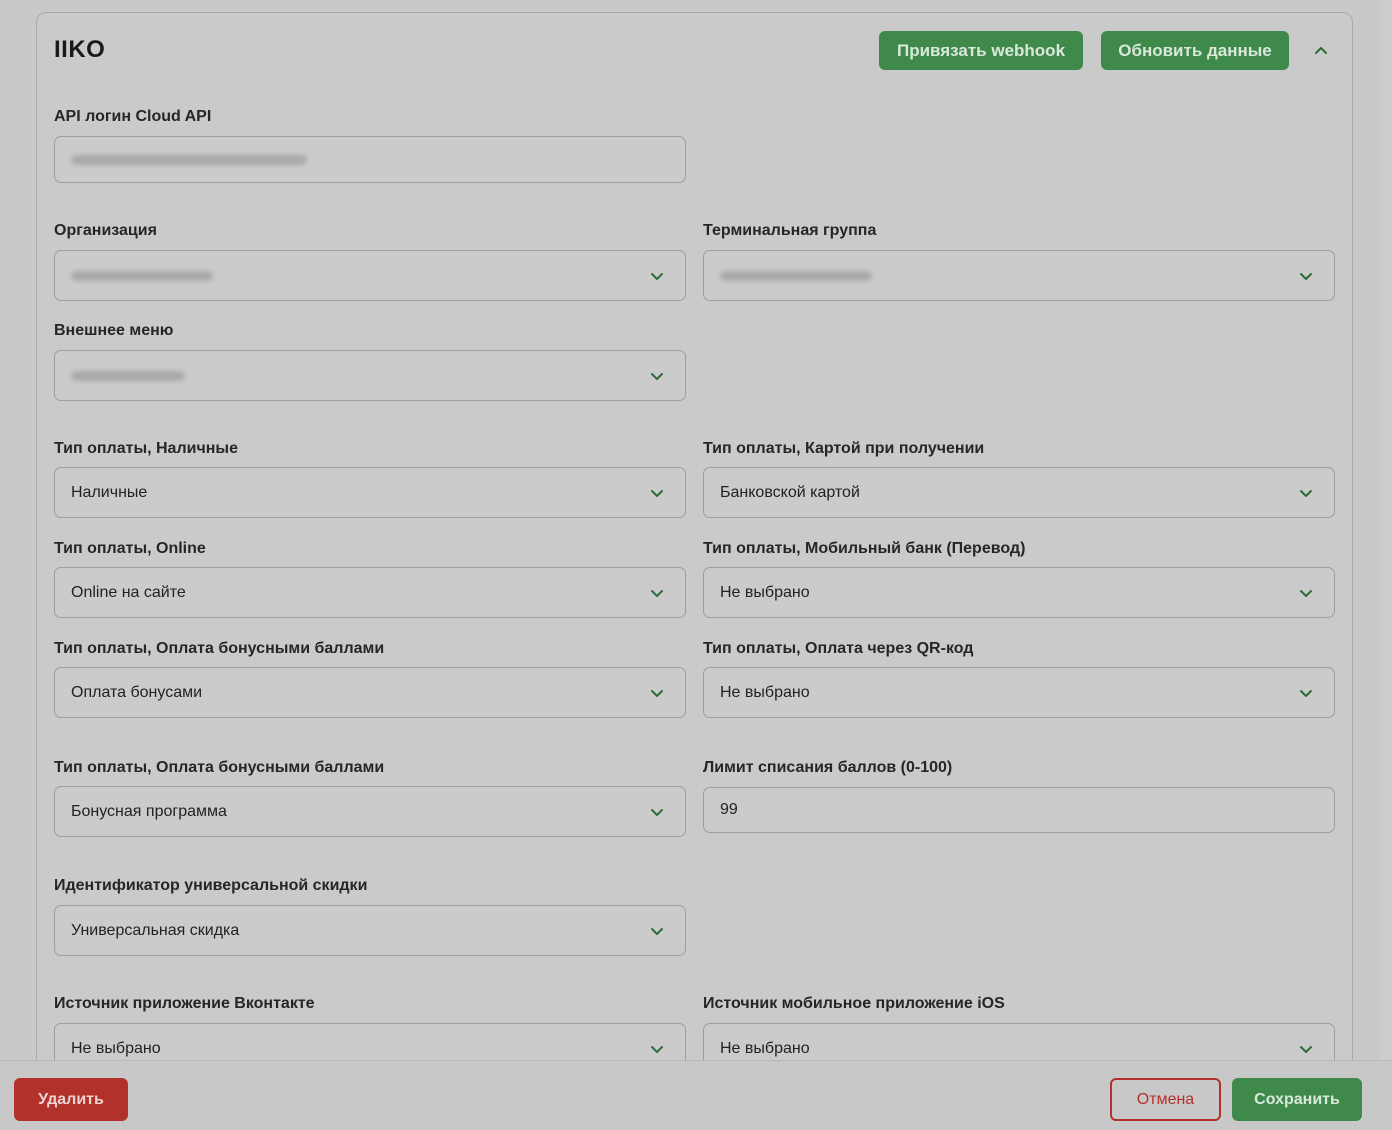 The image size is (1392, 1130). What do you see at coordinates (130, 548) in the screenshot?
I see `pay-online-label: Тип оплаты, Online` at bounding box center [130, 548].